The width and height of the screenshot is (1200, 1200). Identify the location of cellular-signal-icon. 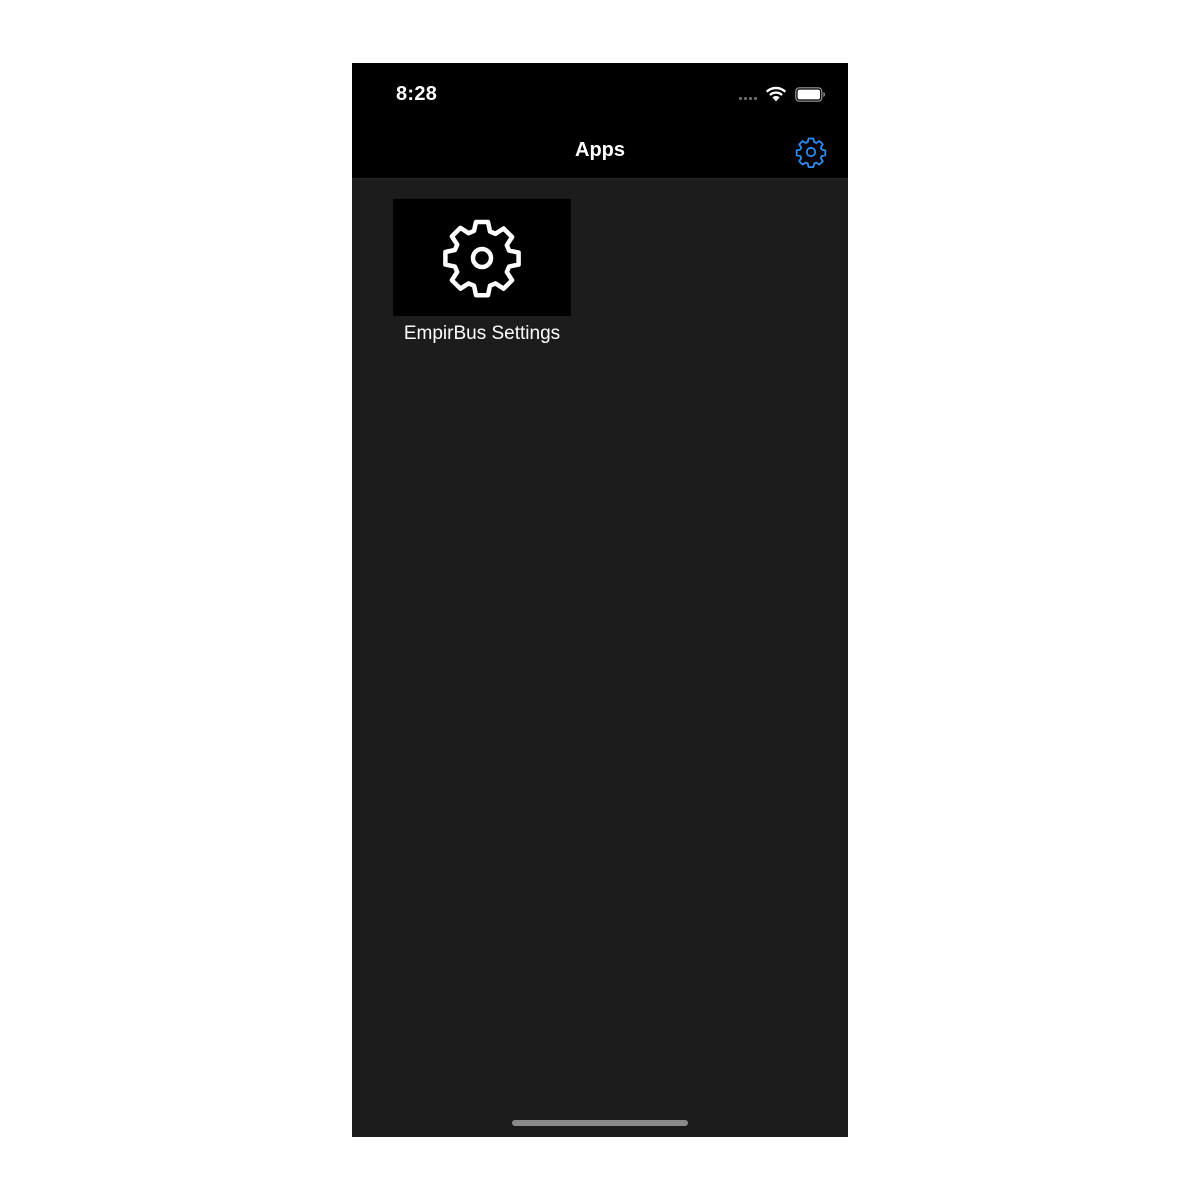
(748, 98).